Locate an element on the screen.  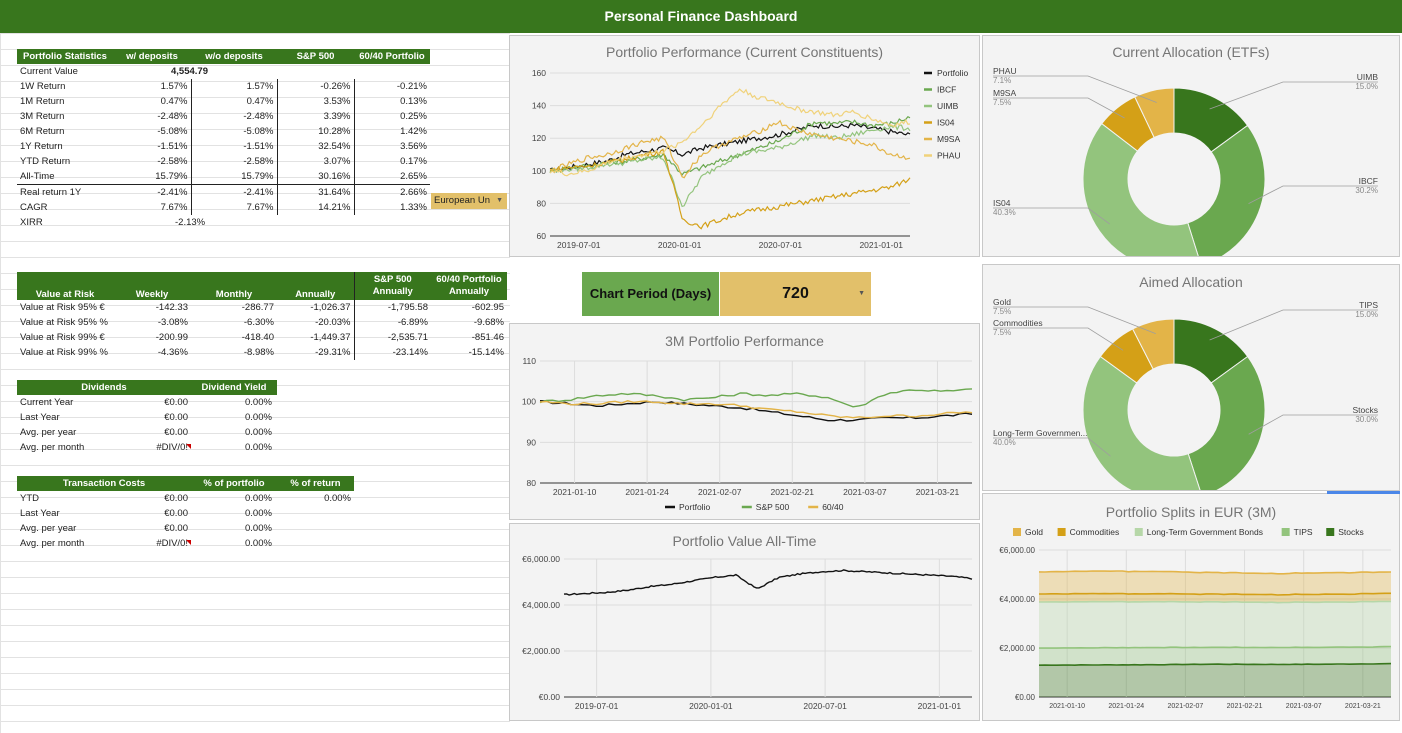
row-label: XIRR is located at coordinates (65, 222).